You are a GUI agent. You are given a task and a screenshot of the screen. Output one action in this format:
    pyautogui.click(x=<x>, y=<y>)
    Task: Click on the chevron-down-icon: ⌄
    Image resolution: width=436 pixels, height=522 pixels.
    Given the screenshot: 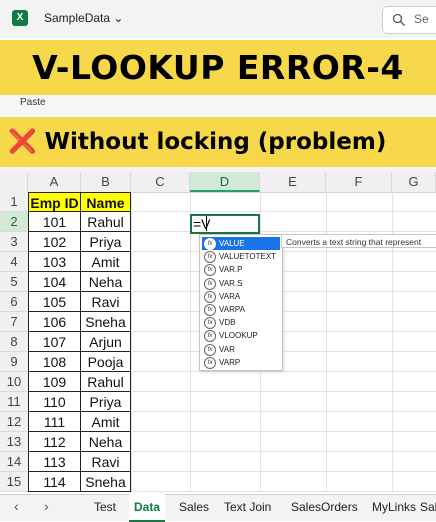 What is the action you would take?
    pyautogui.click(x=118, y=18)
    